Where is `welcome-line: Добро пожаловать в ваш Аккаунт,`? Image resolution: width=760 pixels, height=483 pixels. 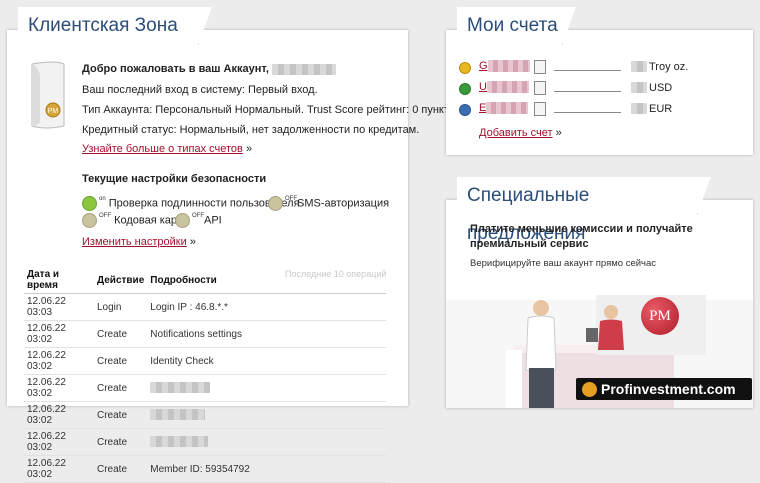
welcome-line: Добро пожаловать в ваш Аккаунт, is located at coordinates (209, 69).